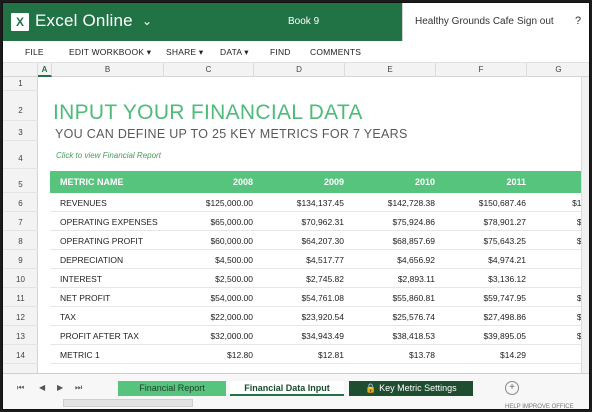 Image resolution: width=592 pixels, height=412 pixels. I want to click on row-header-12: 12, so click(20, 316).